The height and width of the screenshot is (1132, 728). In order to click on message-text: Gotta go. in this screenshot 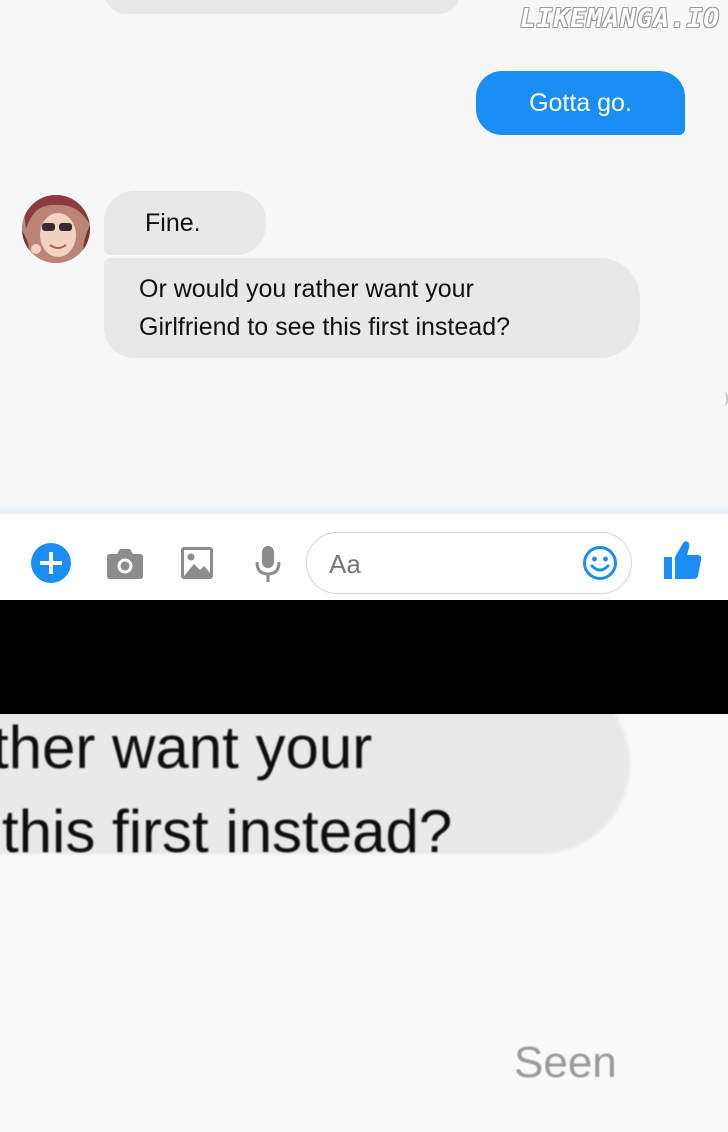, I will do `click(580, 102)`.